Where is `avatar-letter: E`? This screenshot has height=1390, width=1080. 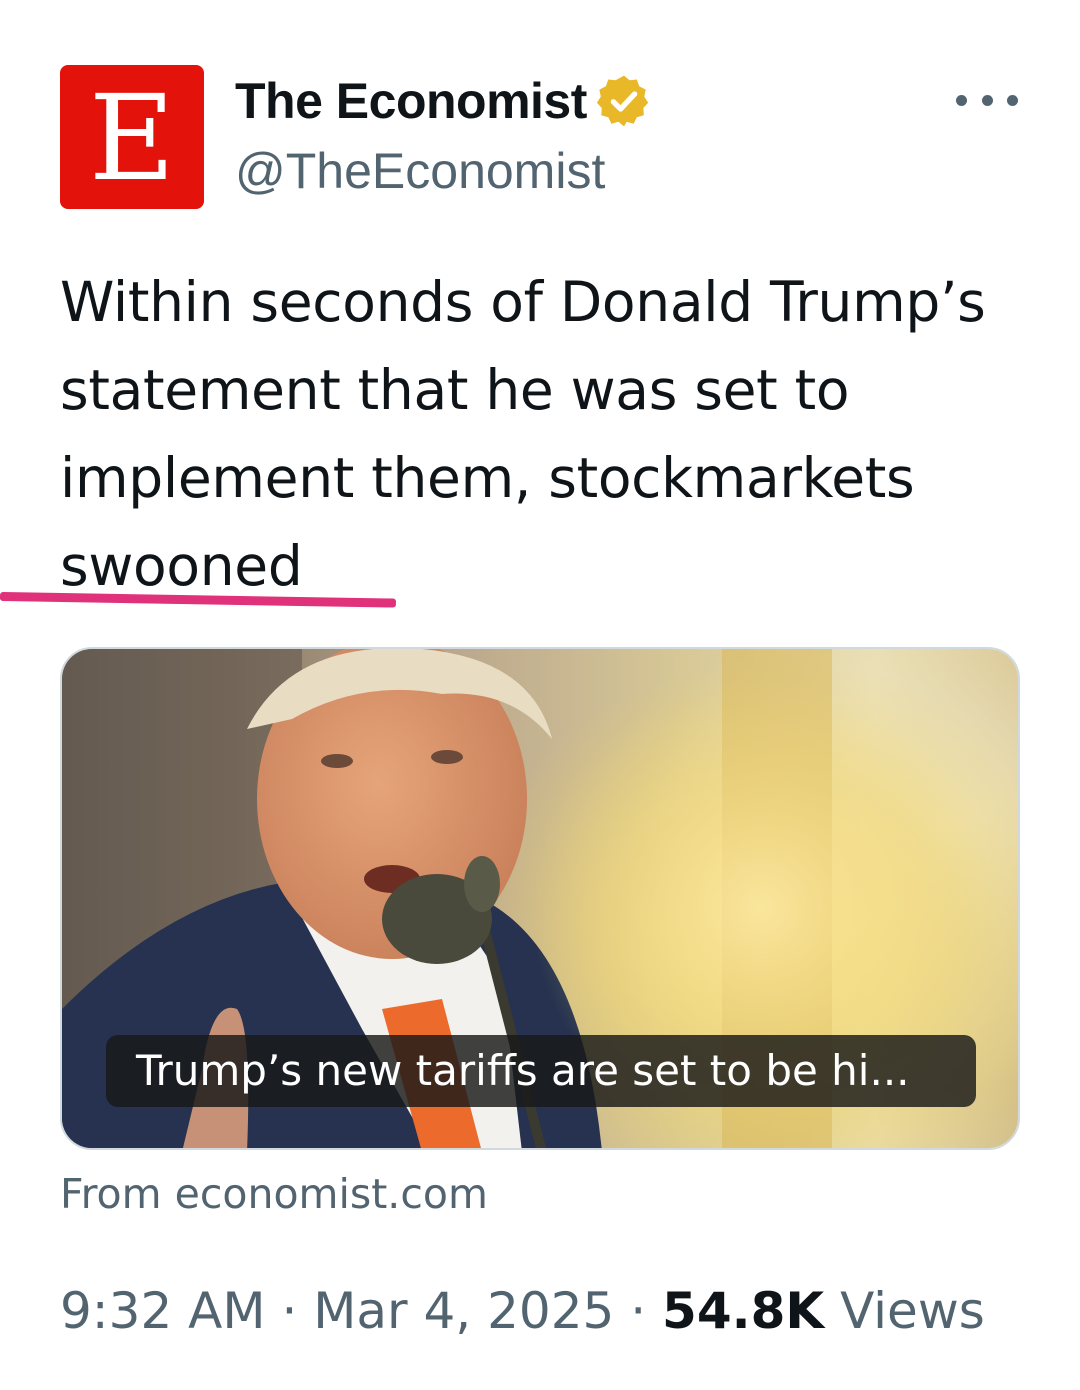 avatar-letter: E is located at coordinates (132, 138).